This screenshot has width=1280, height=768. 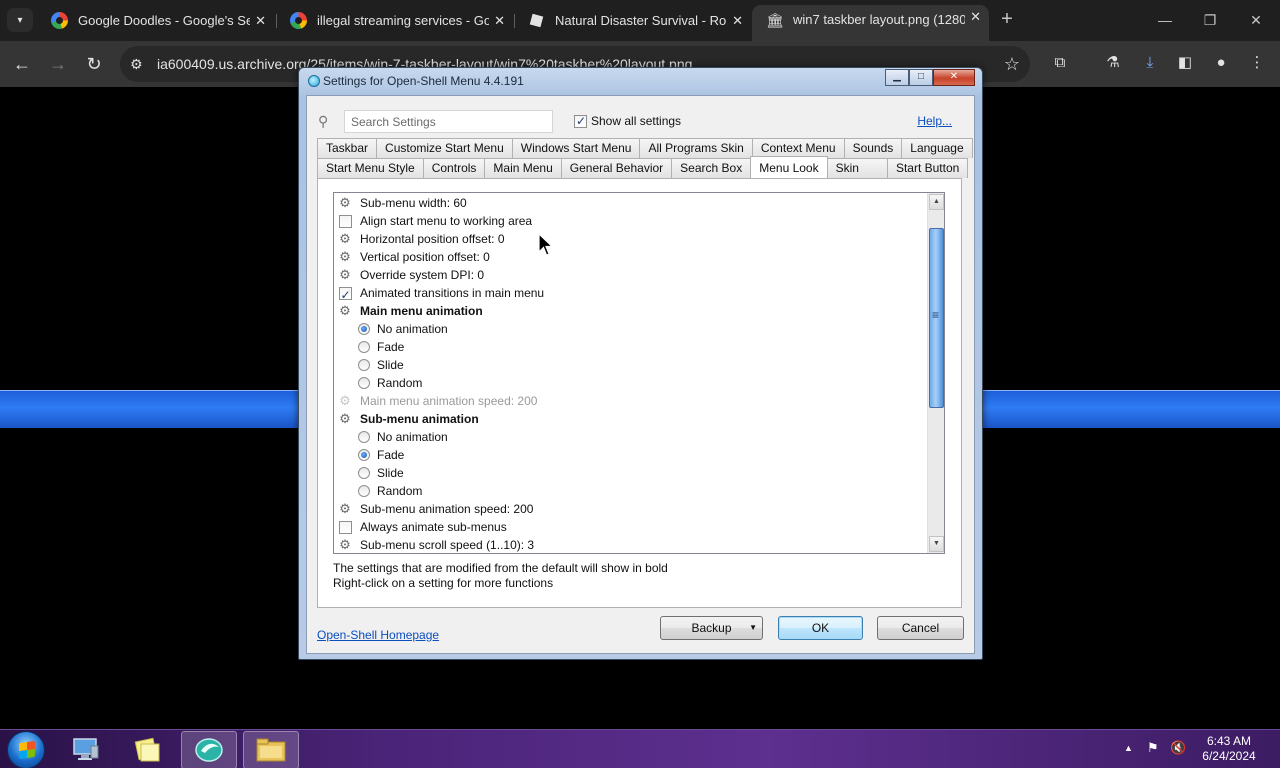 I want to click on star-icon: ☆, so click(x=1012, y=64).